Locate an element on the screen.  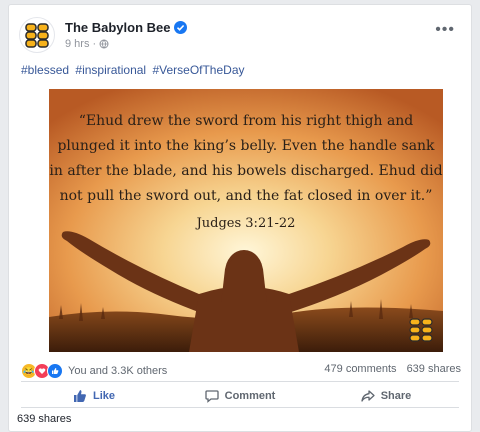
bee-watermark-icon is located at coordinates (421, 330).